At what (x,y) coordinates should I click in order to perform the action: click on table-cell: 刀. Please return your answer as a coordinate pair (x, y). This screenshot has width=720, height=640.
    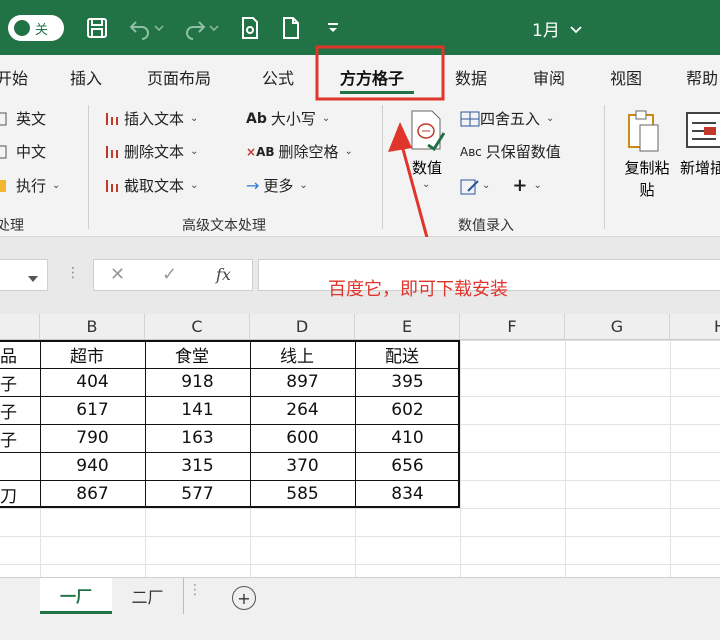
    Looking at the image, I should click on (20, 494).